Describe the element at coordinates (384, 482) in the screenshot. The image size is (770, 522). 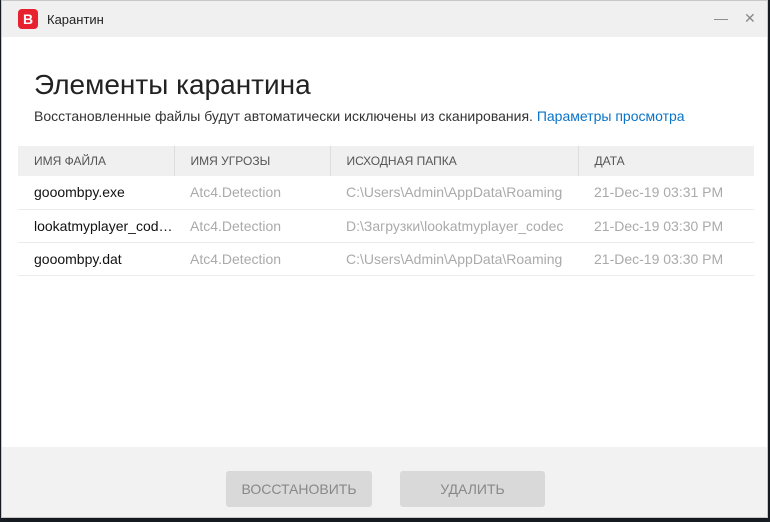
I see `footer: ВОССТАНОВИТЬ УДАЛИТЬ` at that location.